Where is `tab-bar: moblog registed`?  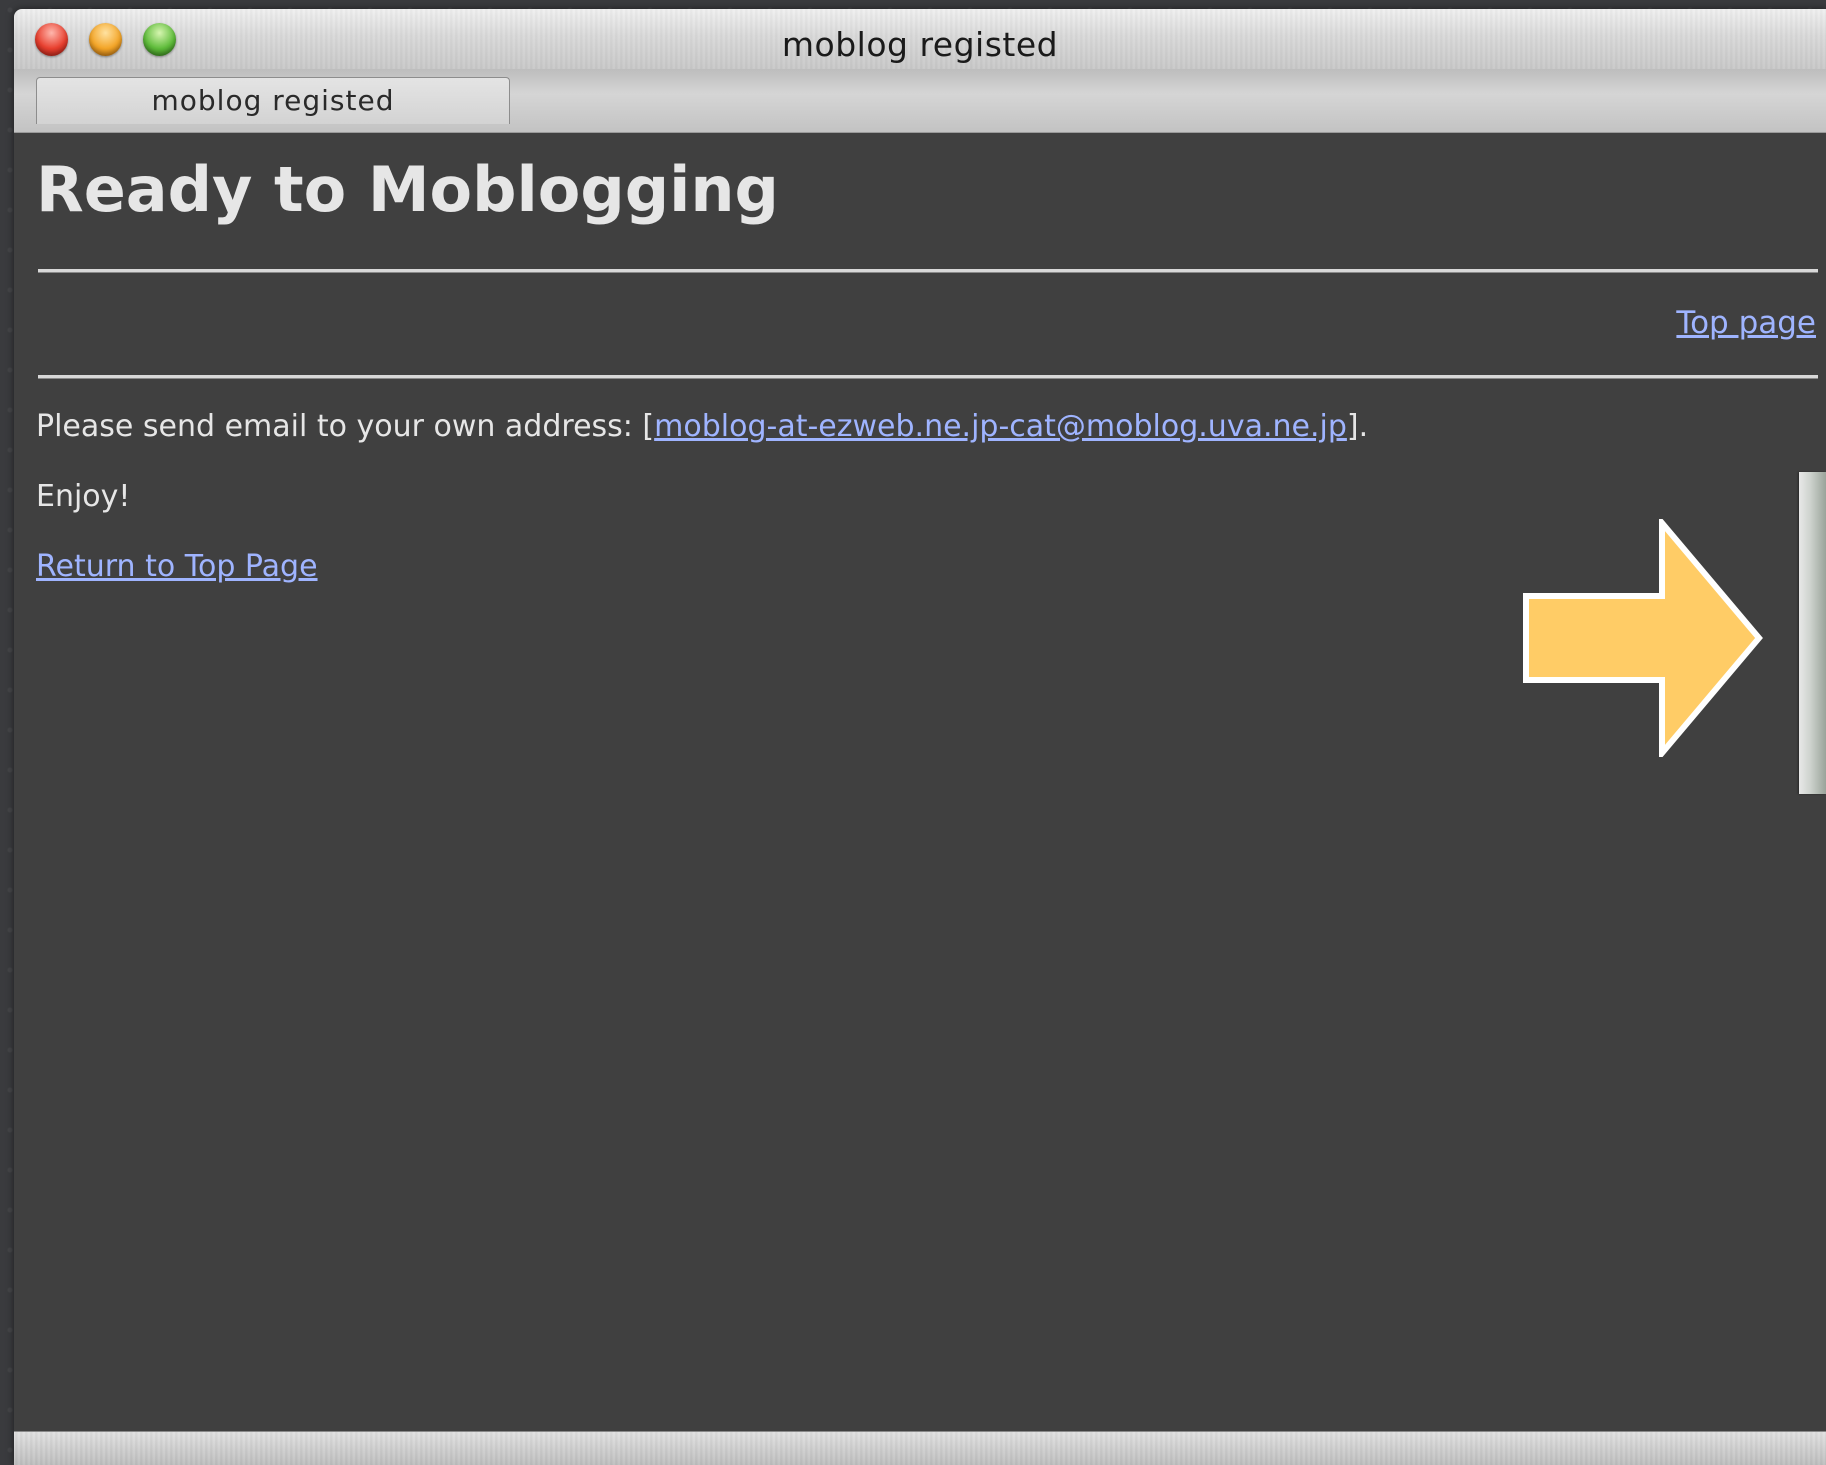
tab-bar: moblog registed is located at coordinates (920, 101).